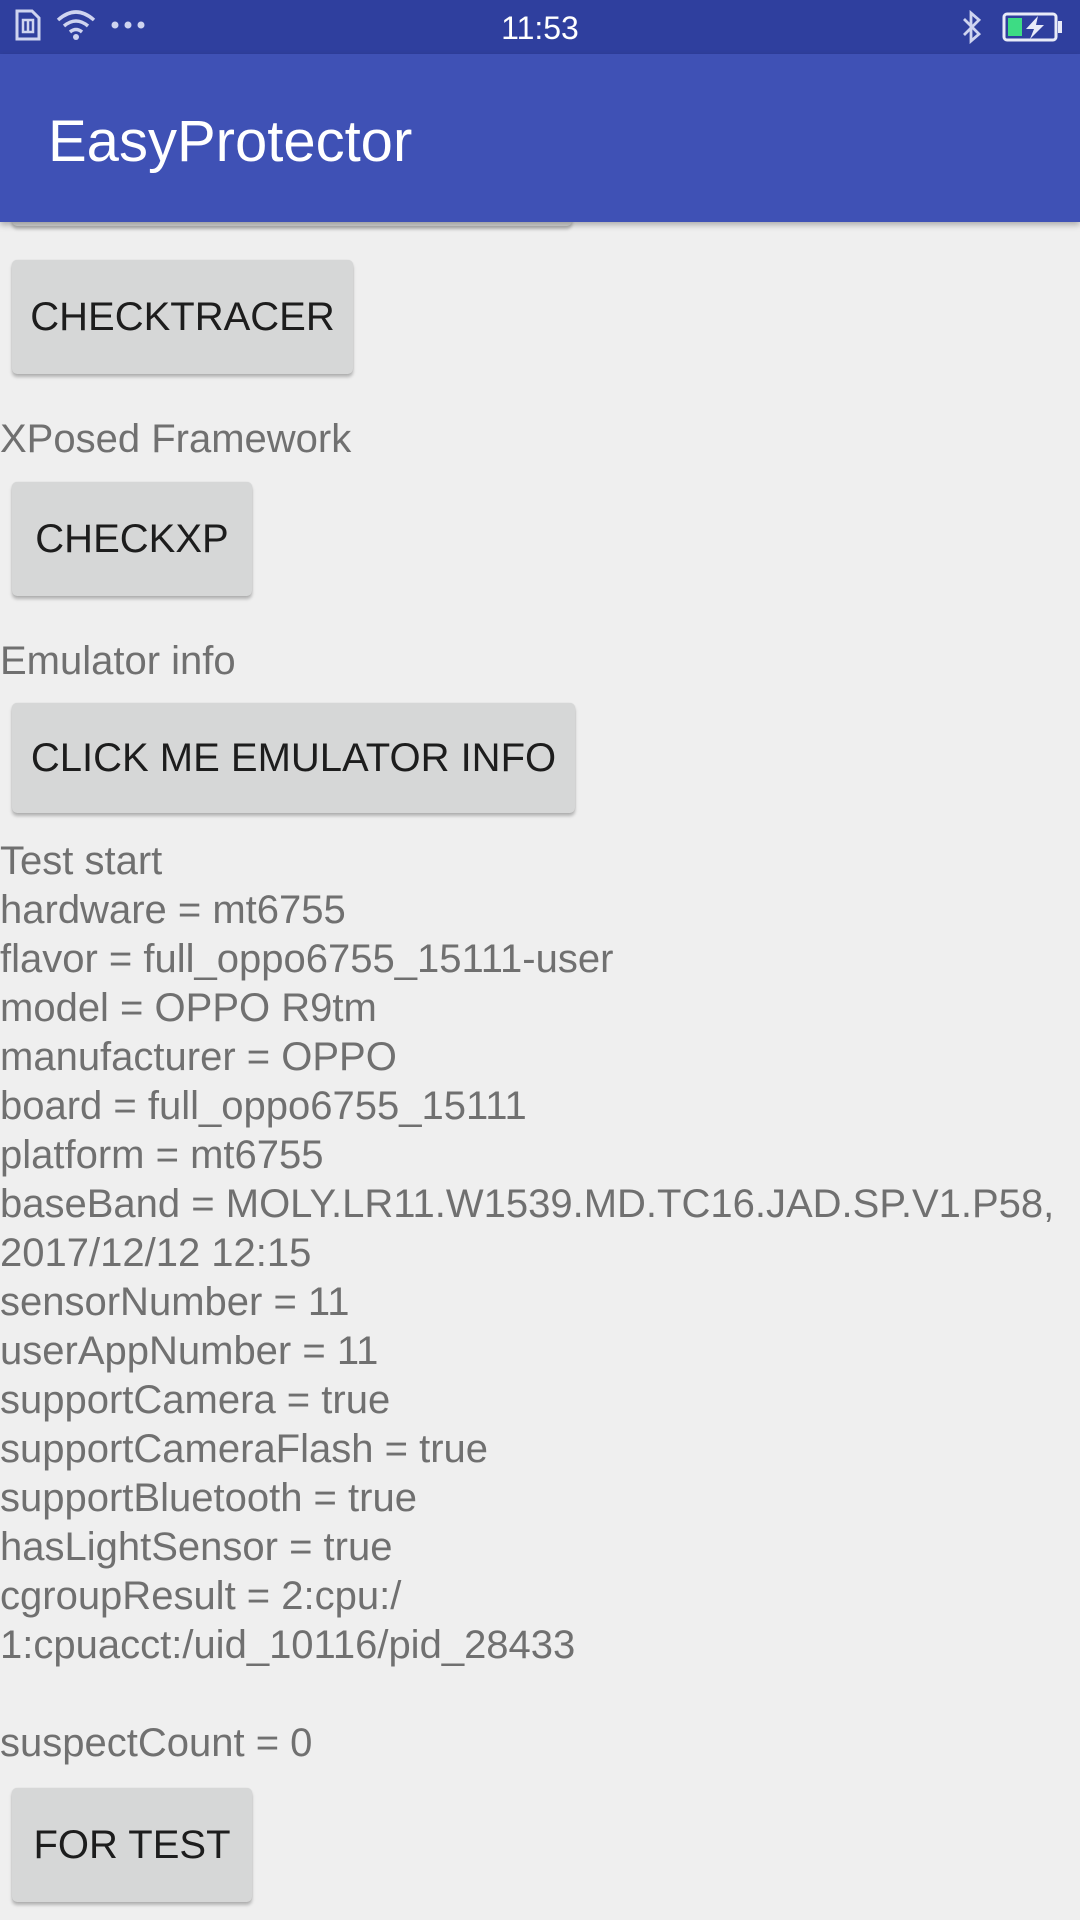 The image size is (1080, 1920). I want to click on log-line: hasLightSensor = true, so click(196, 1547).